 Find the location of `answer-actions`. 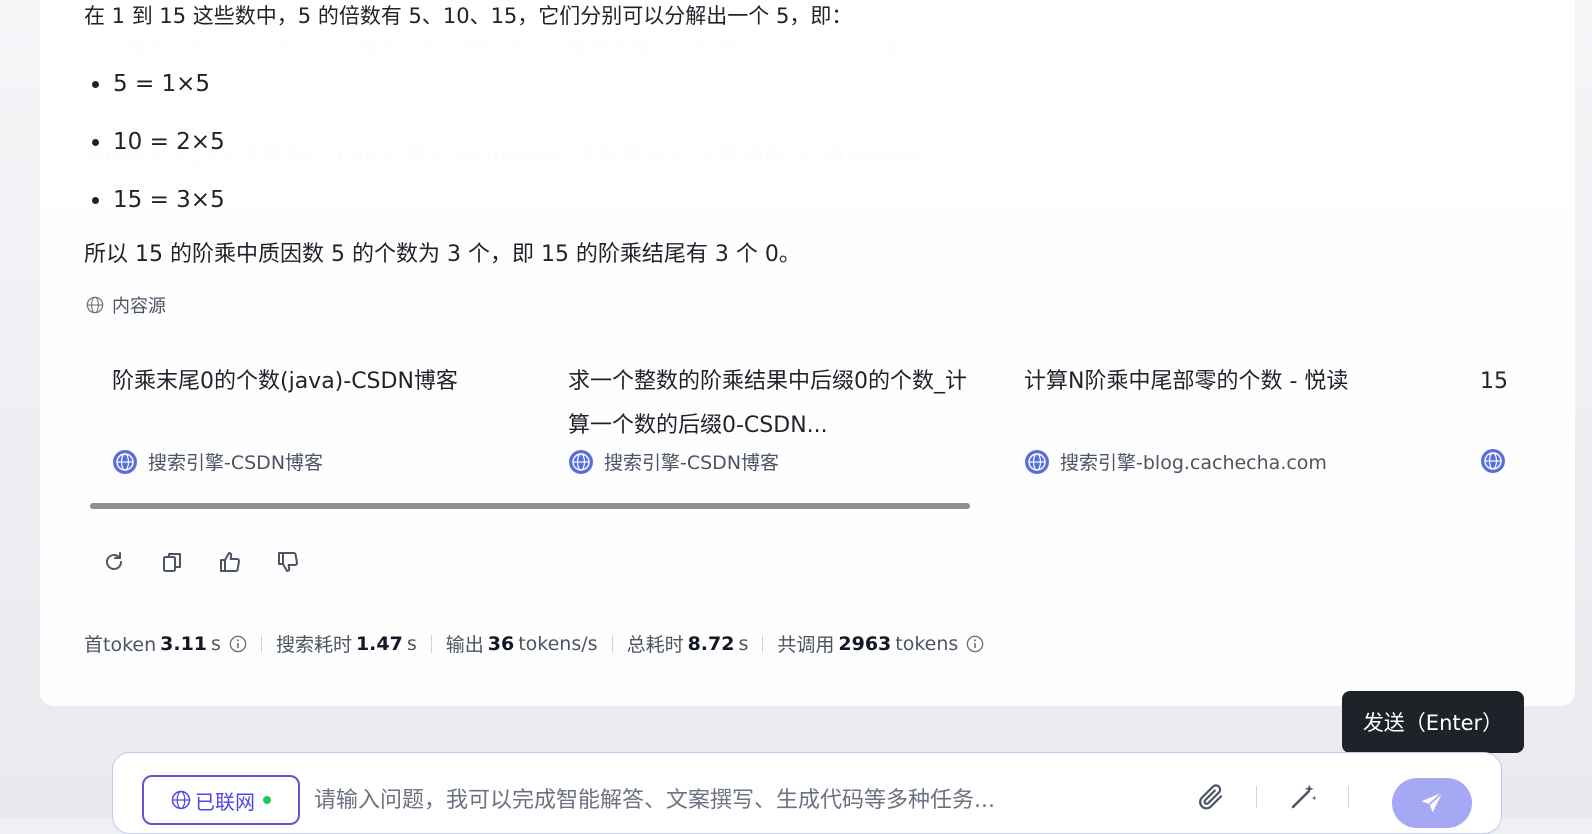

answer-actions is located at coordinates (216, 562).